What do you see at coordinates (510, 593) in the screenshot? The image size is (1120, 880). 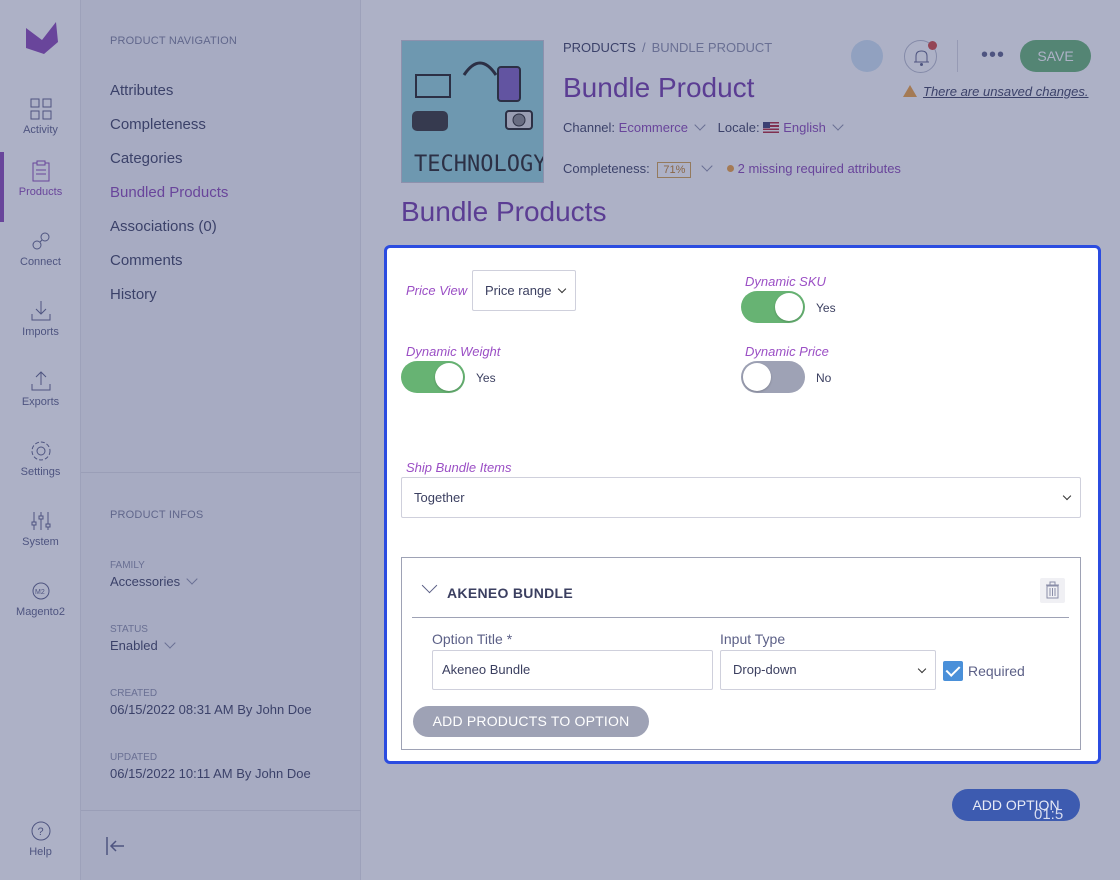 I see `bundle-option-title: AKENEO BUNDLE` at bounding box center [510, 593].